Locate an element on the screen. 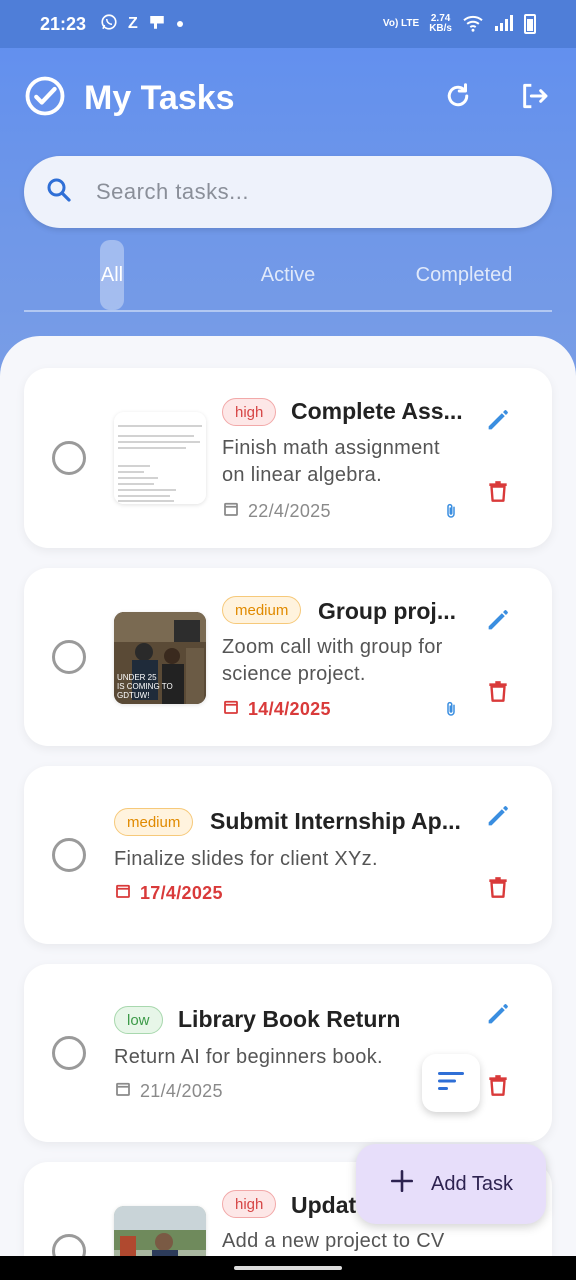 The image size is (576, 1280). tab-active: Active is located at coordinates (288, 275).